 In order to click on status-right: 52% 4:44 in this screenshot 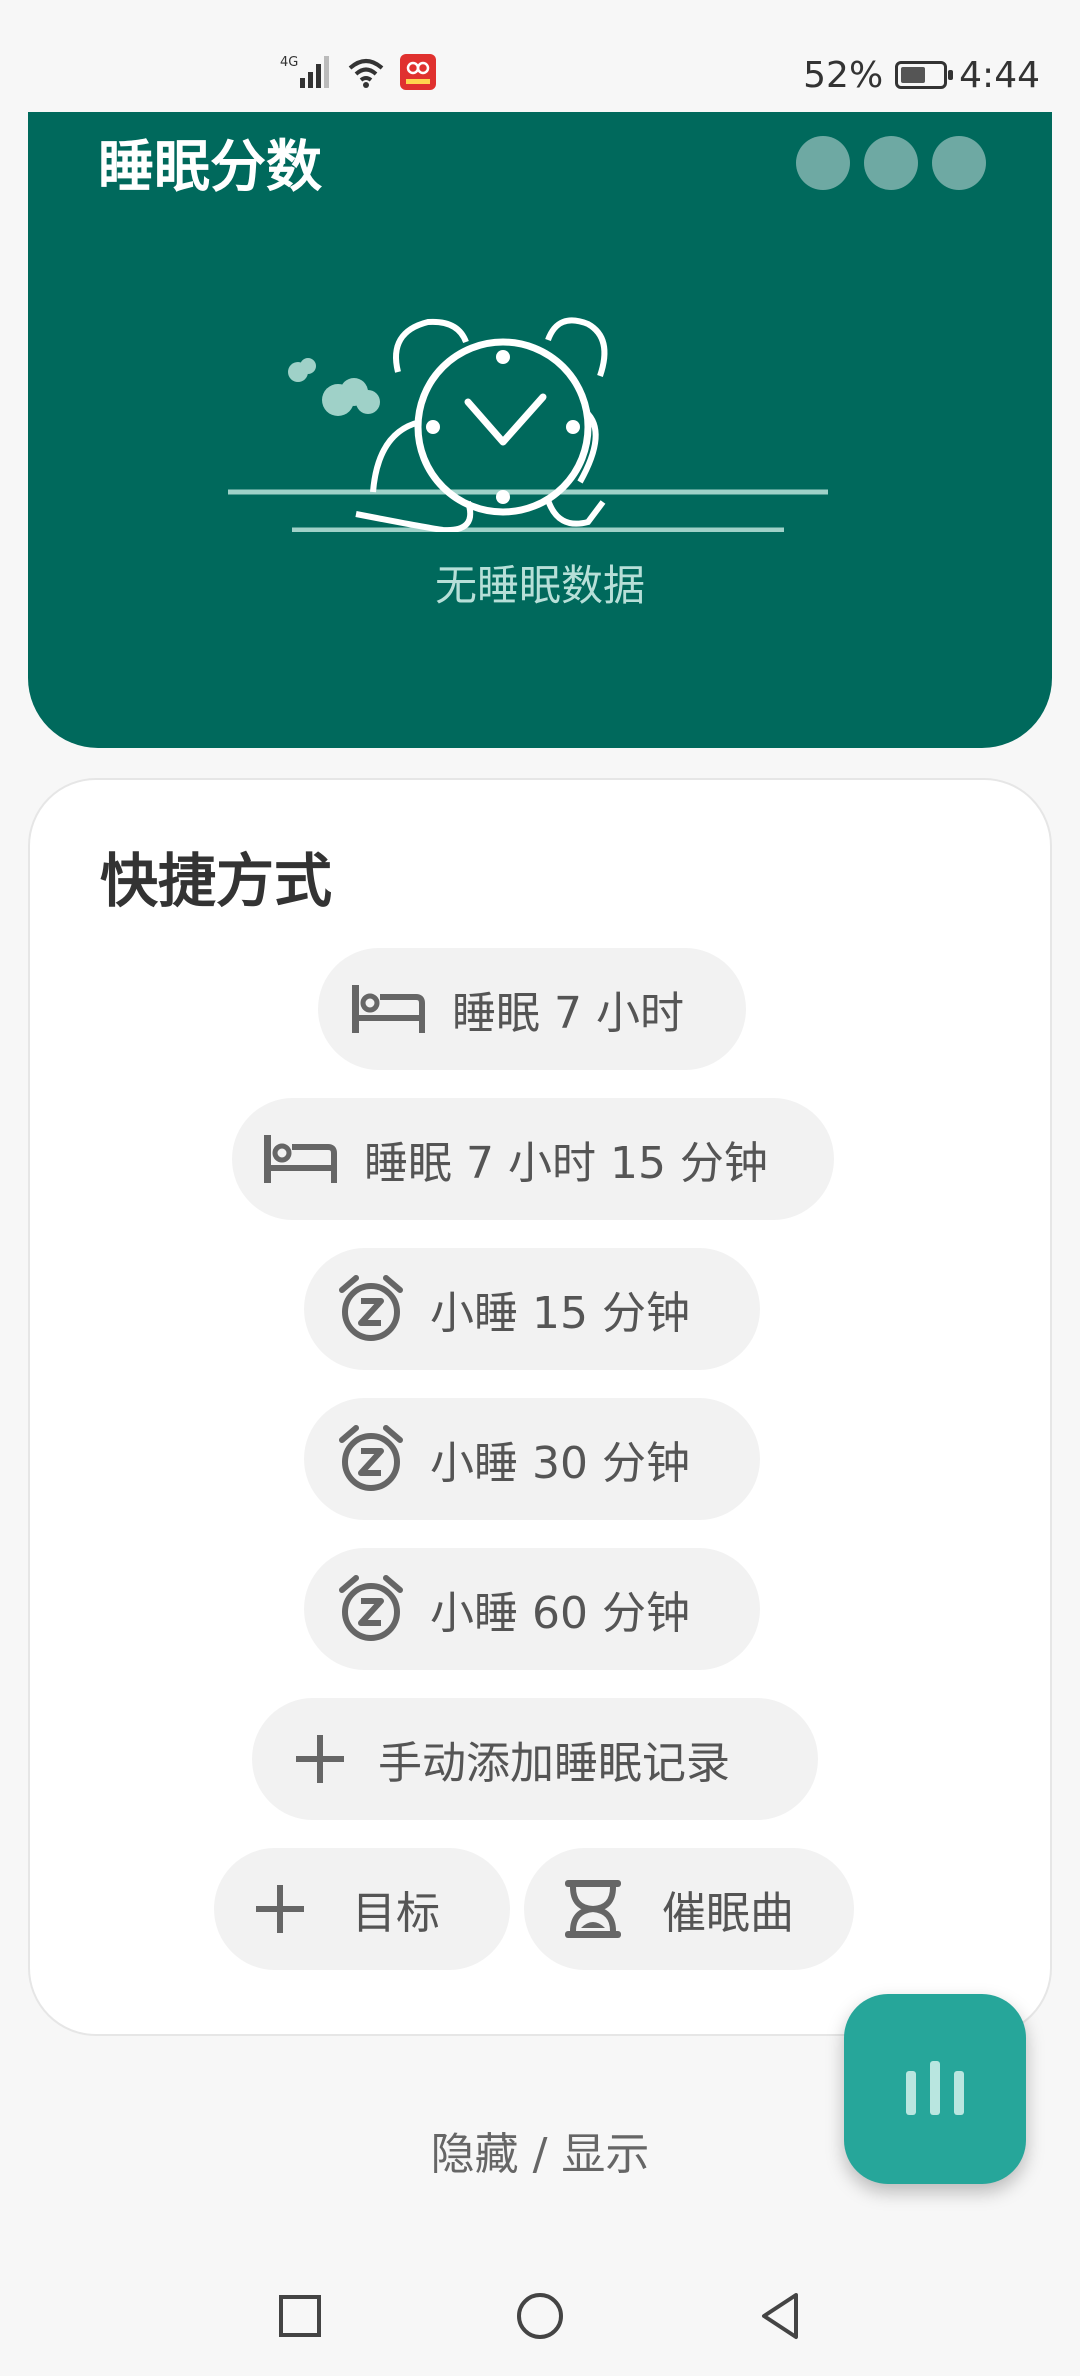, I will do `click(921, 75)`.